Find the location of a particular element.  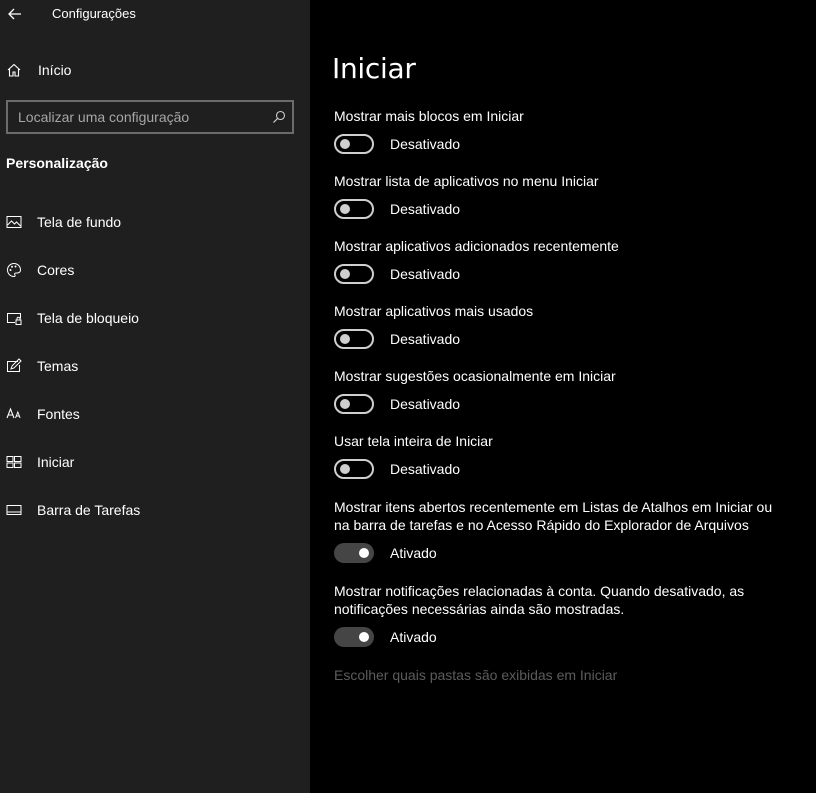

sidebar-item-label: Cores is located at coordinates (56, 270).